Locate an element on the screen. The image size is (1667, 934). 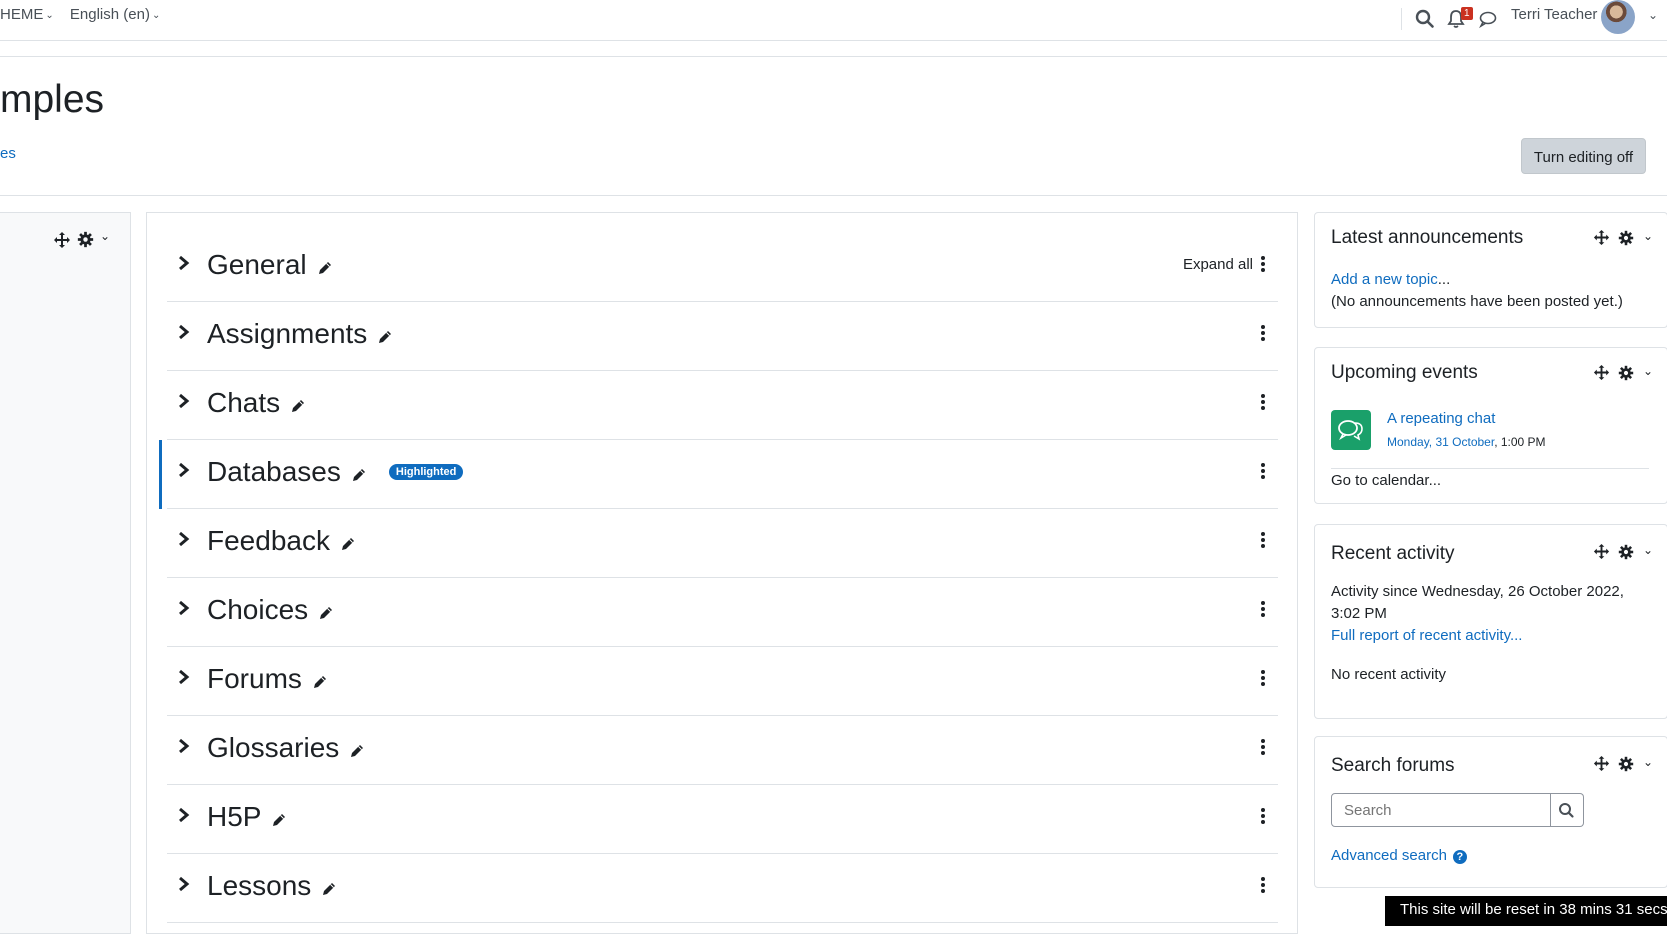
course-section: Glossaries is located at coordinates (722, 750).